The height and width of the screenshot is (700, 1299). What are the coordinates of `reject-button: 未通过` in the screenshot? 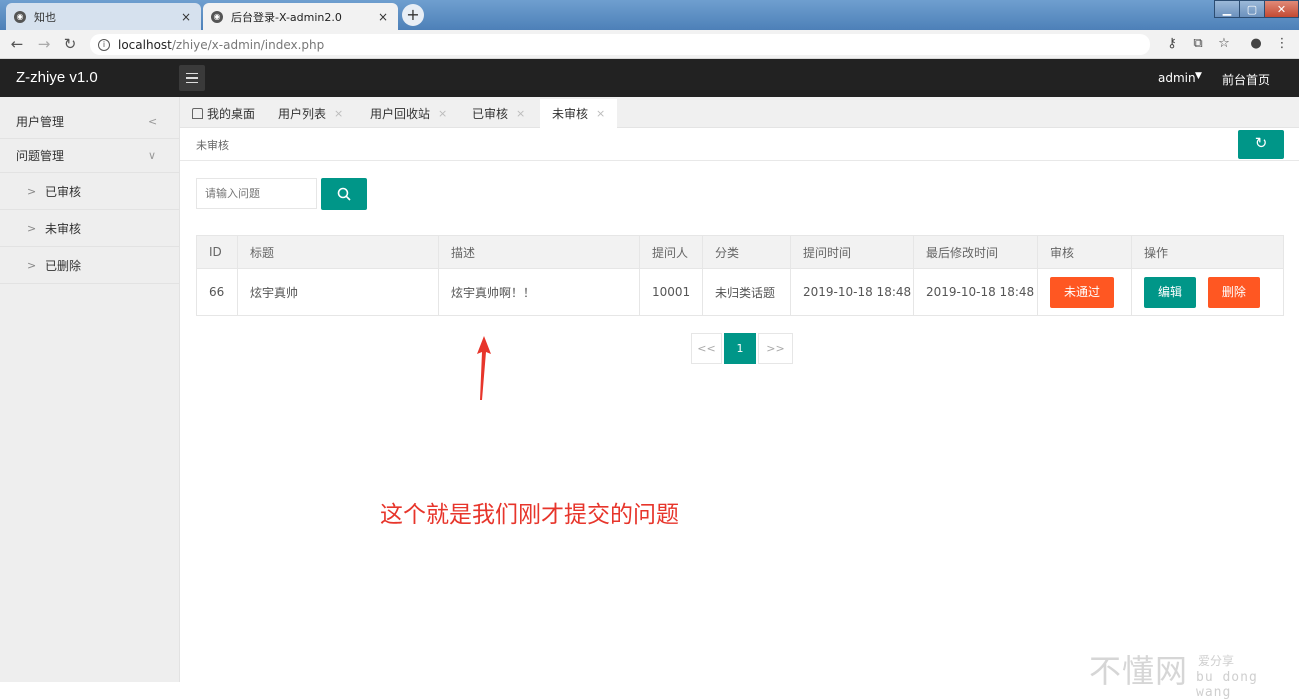 It's located at (1082, 292).